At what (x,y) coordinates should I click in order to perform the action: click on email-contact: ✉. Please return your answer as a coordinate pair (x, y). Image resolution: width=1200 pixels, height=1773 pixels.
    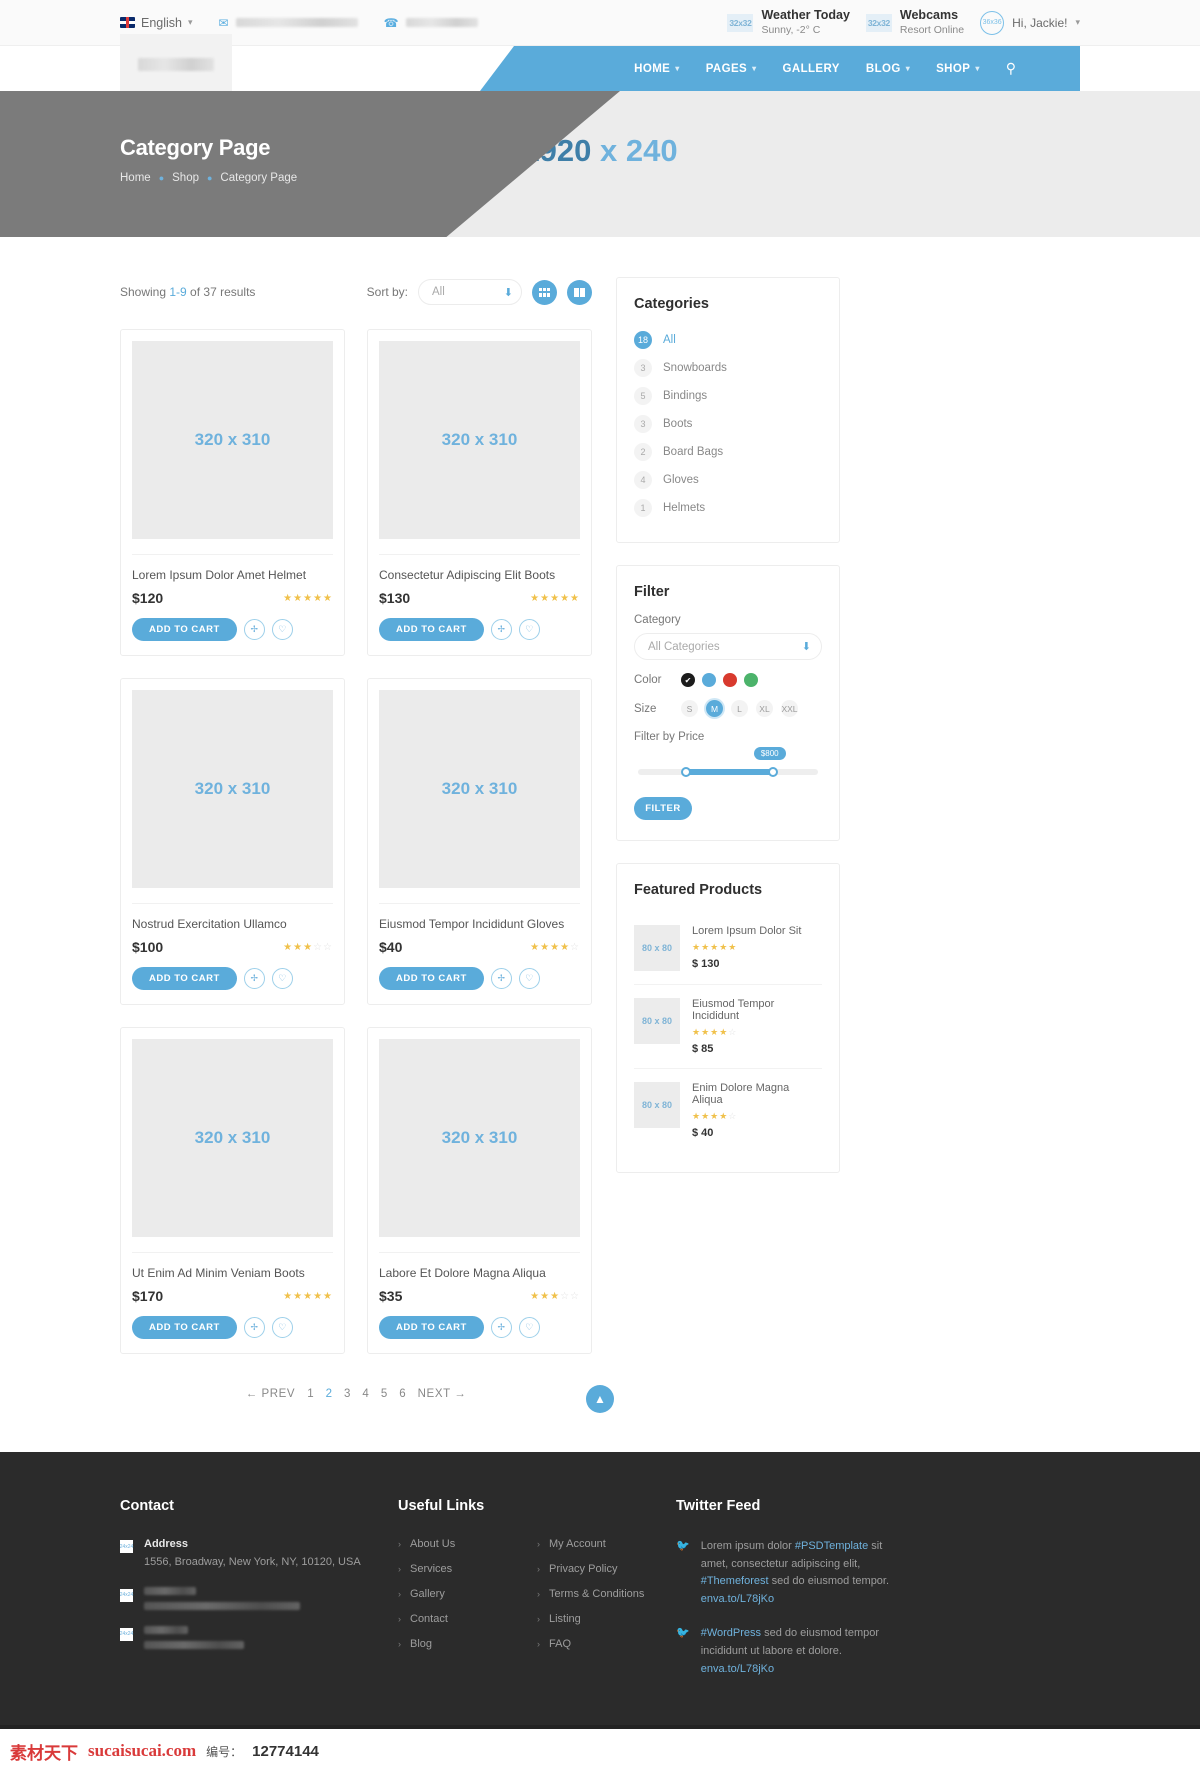
    Looking at the image, I should click on (288, 23).